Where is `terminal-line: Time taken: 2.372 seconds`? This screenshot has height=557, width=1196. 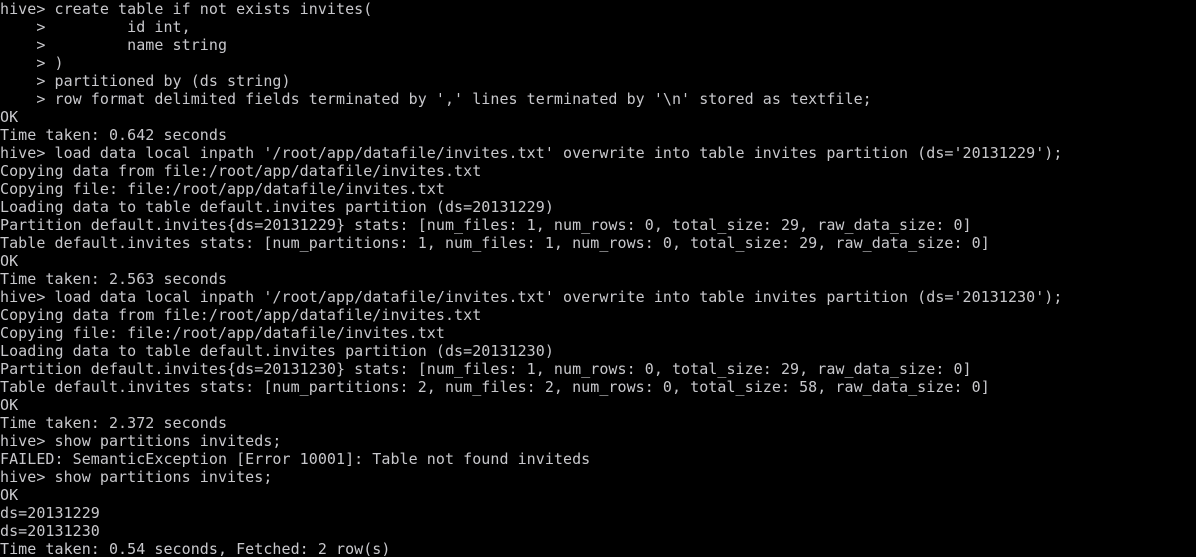
terminal-line: Time taken: 2.372 seconds is located at coordinates (114, 423).